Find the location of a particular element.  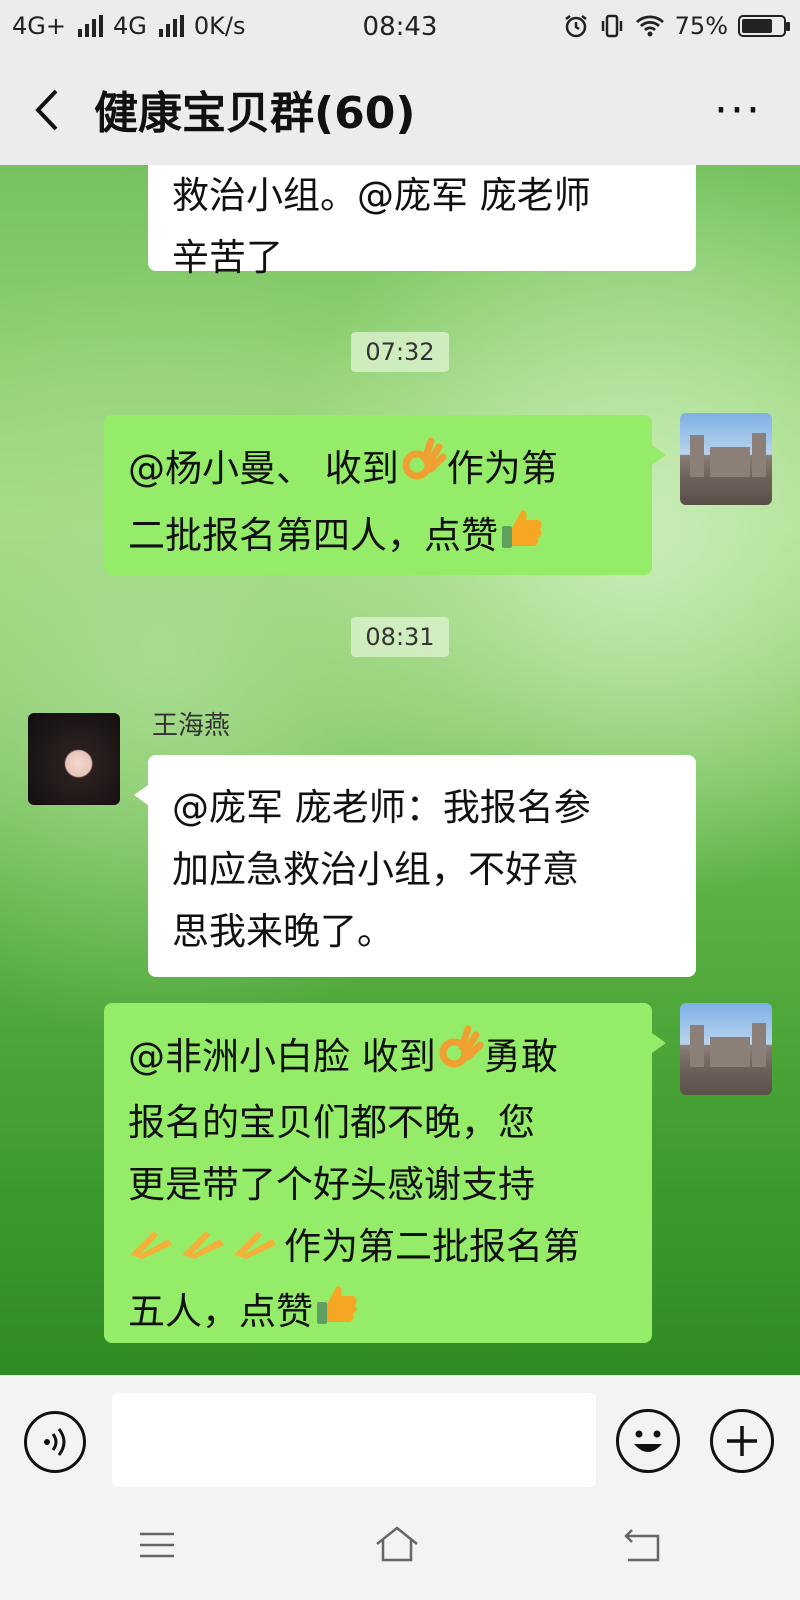

message-line-wrap: 二批报名第四人，点赞 is located at coordinates (378, 537).